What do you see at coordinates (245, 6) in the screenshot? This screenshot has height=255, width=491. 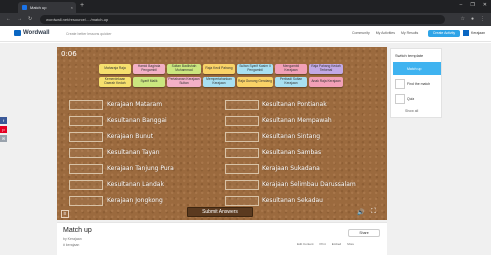 I see `browser-tabbar: Match up × + – ❐ ✕` at bounding box center [245, 6].